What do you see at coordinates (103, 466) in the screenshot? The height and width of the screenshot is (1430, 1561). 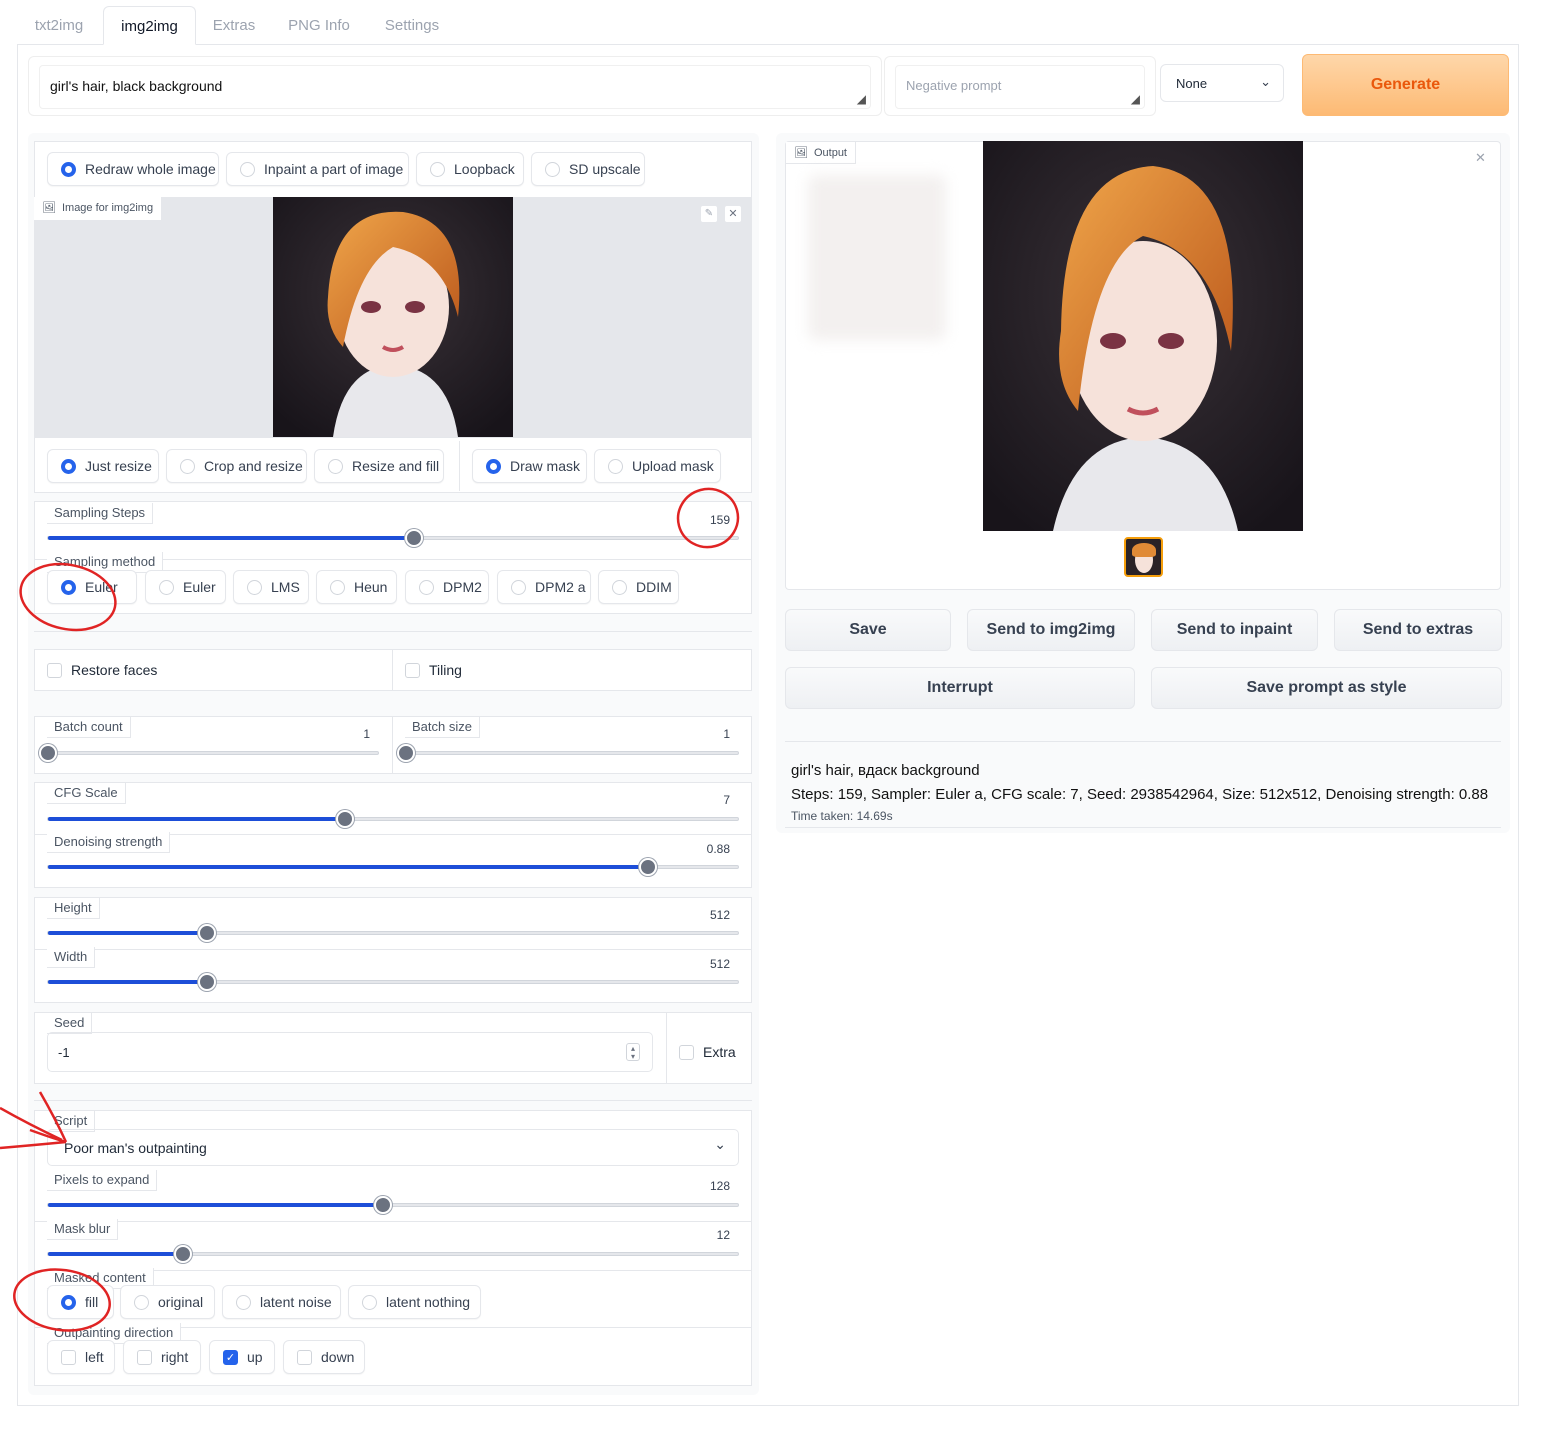 I see `radio-just-resize: Just resize` at bounding box center [103, 466].